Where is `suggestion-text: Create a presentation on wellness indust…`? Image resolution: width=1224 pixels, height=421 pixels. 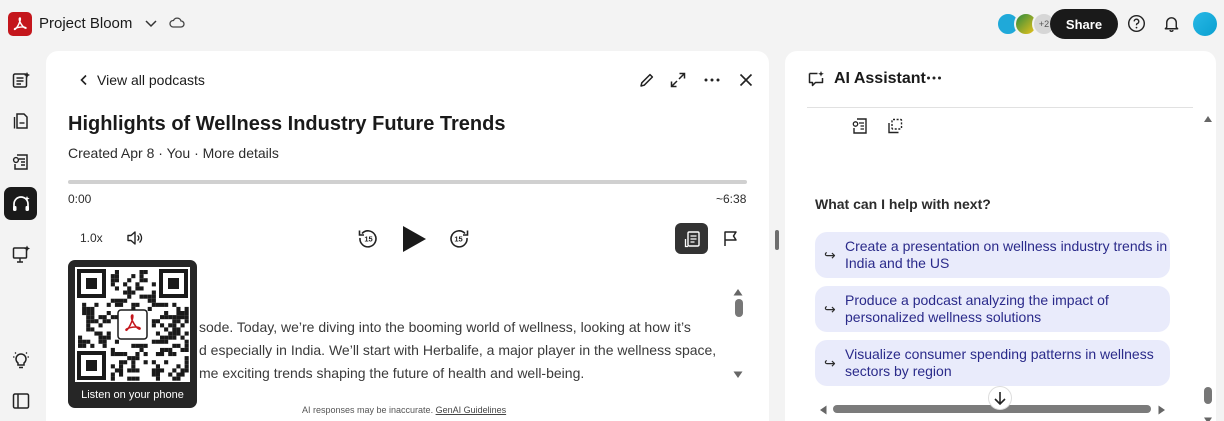
suggestion-text: Create a presentation on wellness indust… is located at coordinates (1006, 255).